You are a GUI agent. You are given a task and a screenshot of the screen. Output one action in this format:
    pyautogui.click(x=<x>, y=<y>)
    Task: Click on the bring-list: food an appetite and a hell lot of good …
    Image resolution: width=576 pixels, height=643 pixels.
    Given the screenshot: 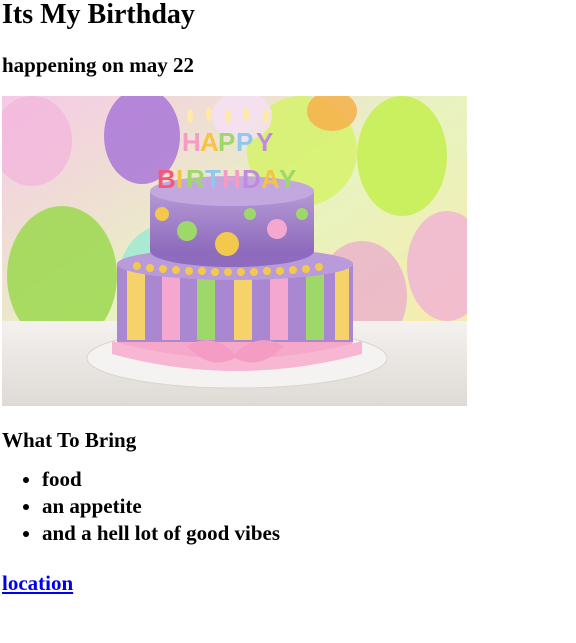 What is the action you would take?
    pyautogui.click(x=288, y=506)
    